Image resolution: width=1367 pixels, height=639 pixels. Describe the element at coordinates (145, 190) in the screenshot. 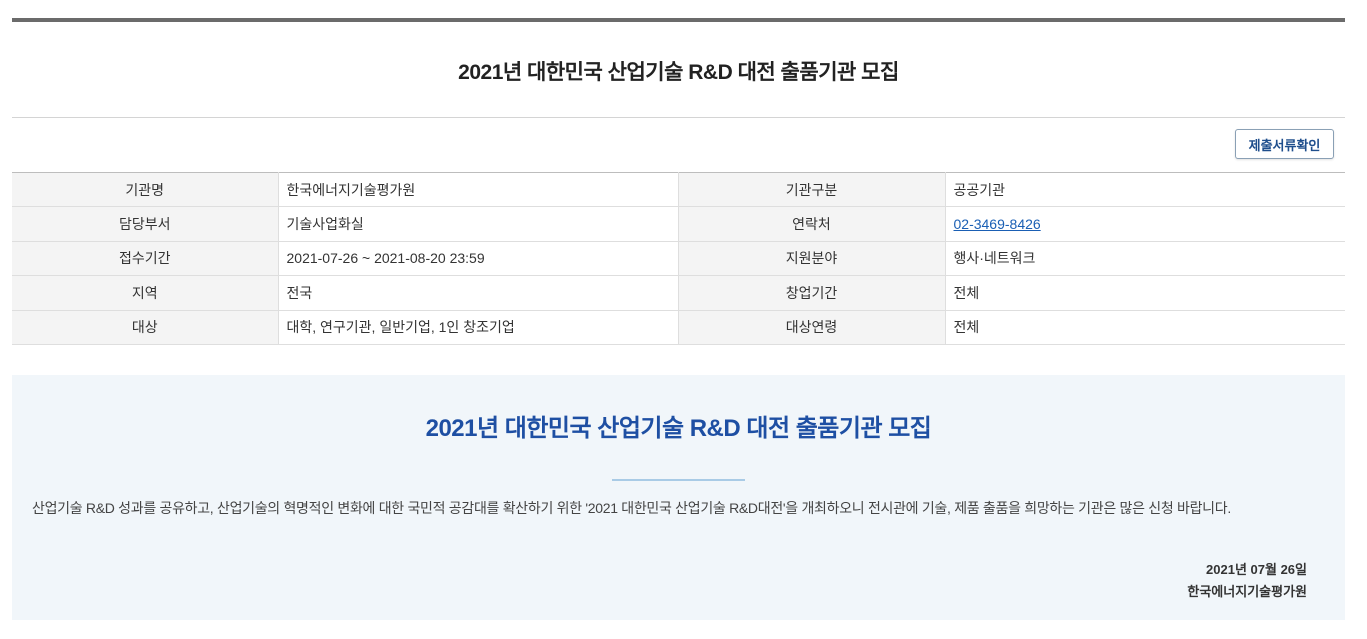

I see `label-org-name: 기관명` at that location.